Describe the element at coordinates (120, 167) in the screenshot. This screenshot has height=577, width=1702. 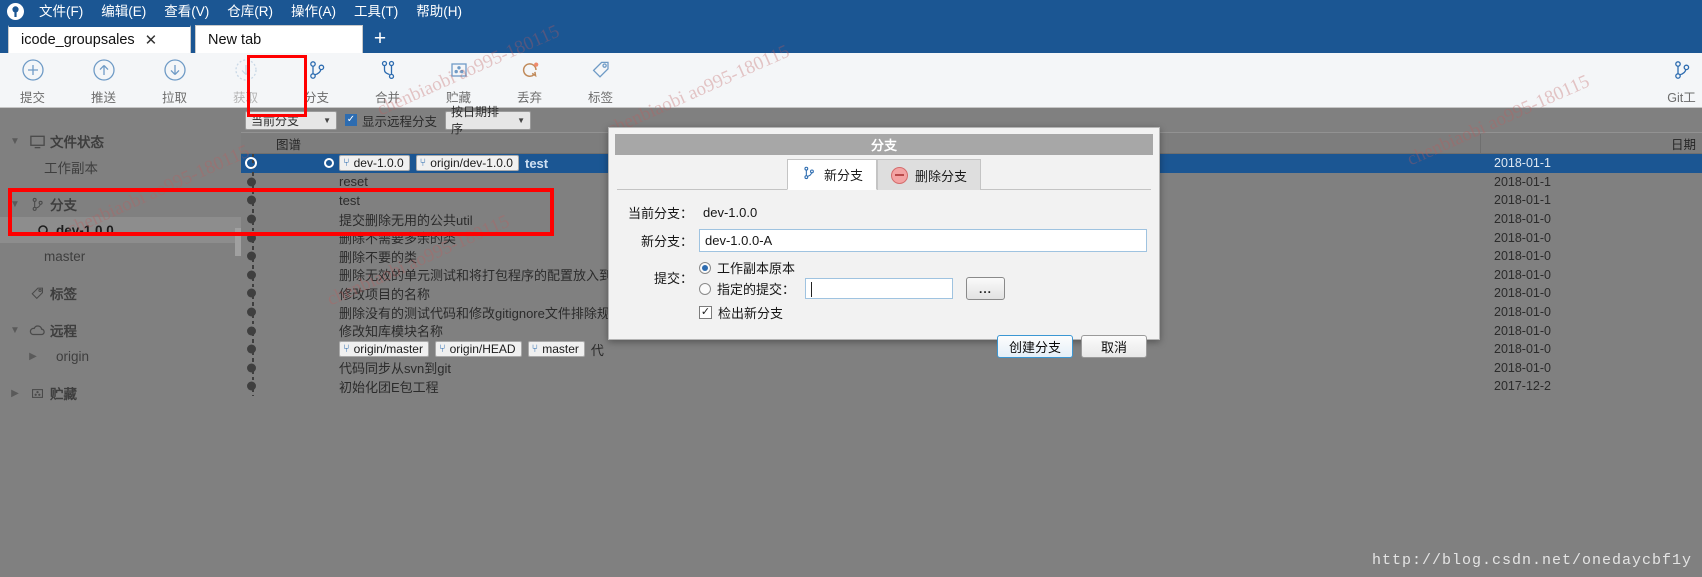
I see `sidebar-item-working-copy: 工作副本` at that location.